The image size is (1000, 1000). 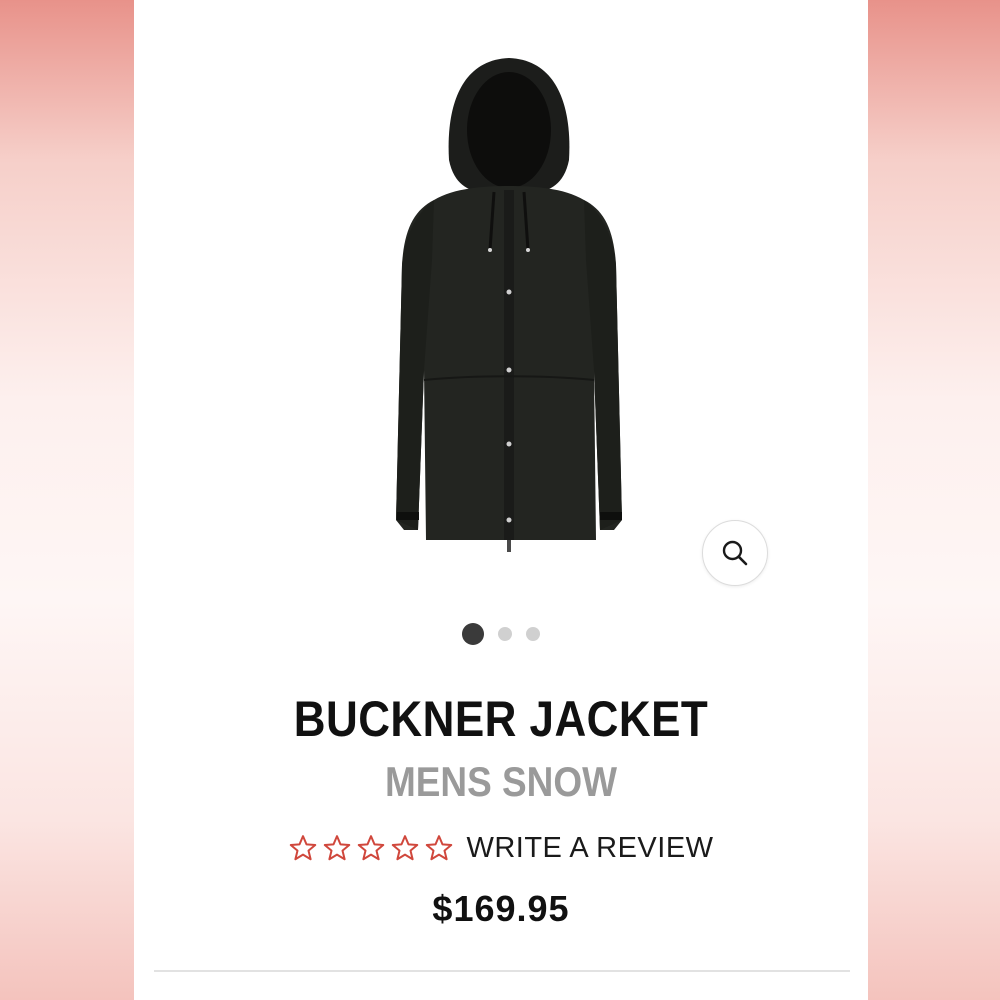 I want to click on product-title: BUCKNER JACKET, so click(x=501, y=719).